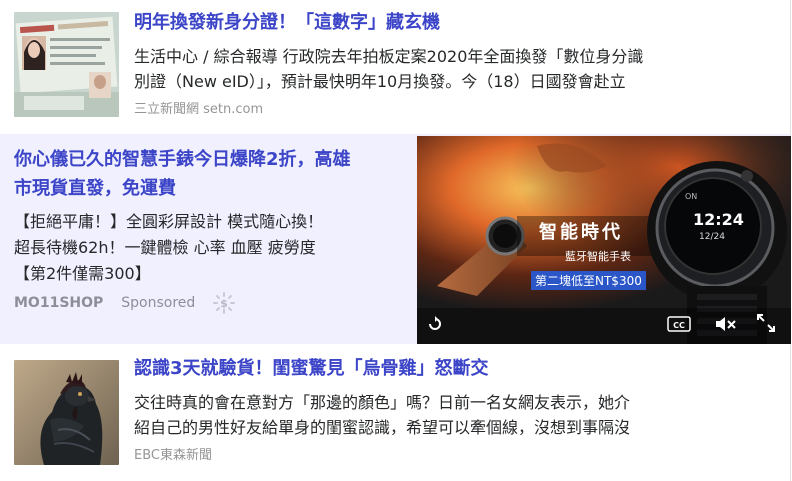 The image size is (792, 481). I want to click on video-price-tag: 第二塊低至NT$300, so click(588, 280).